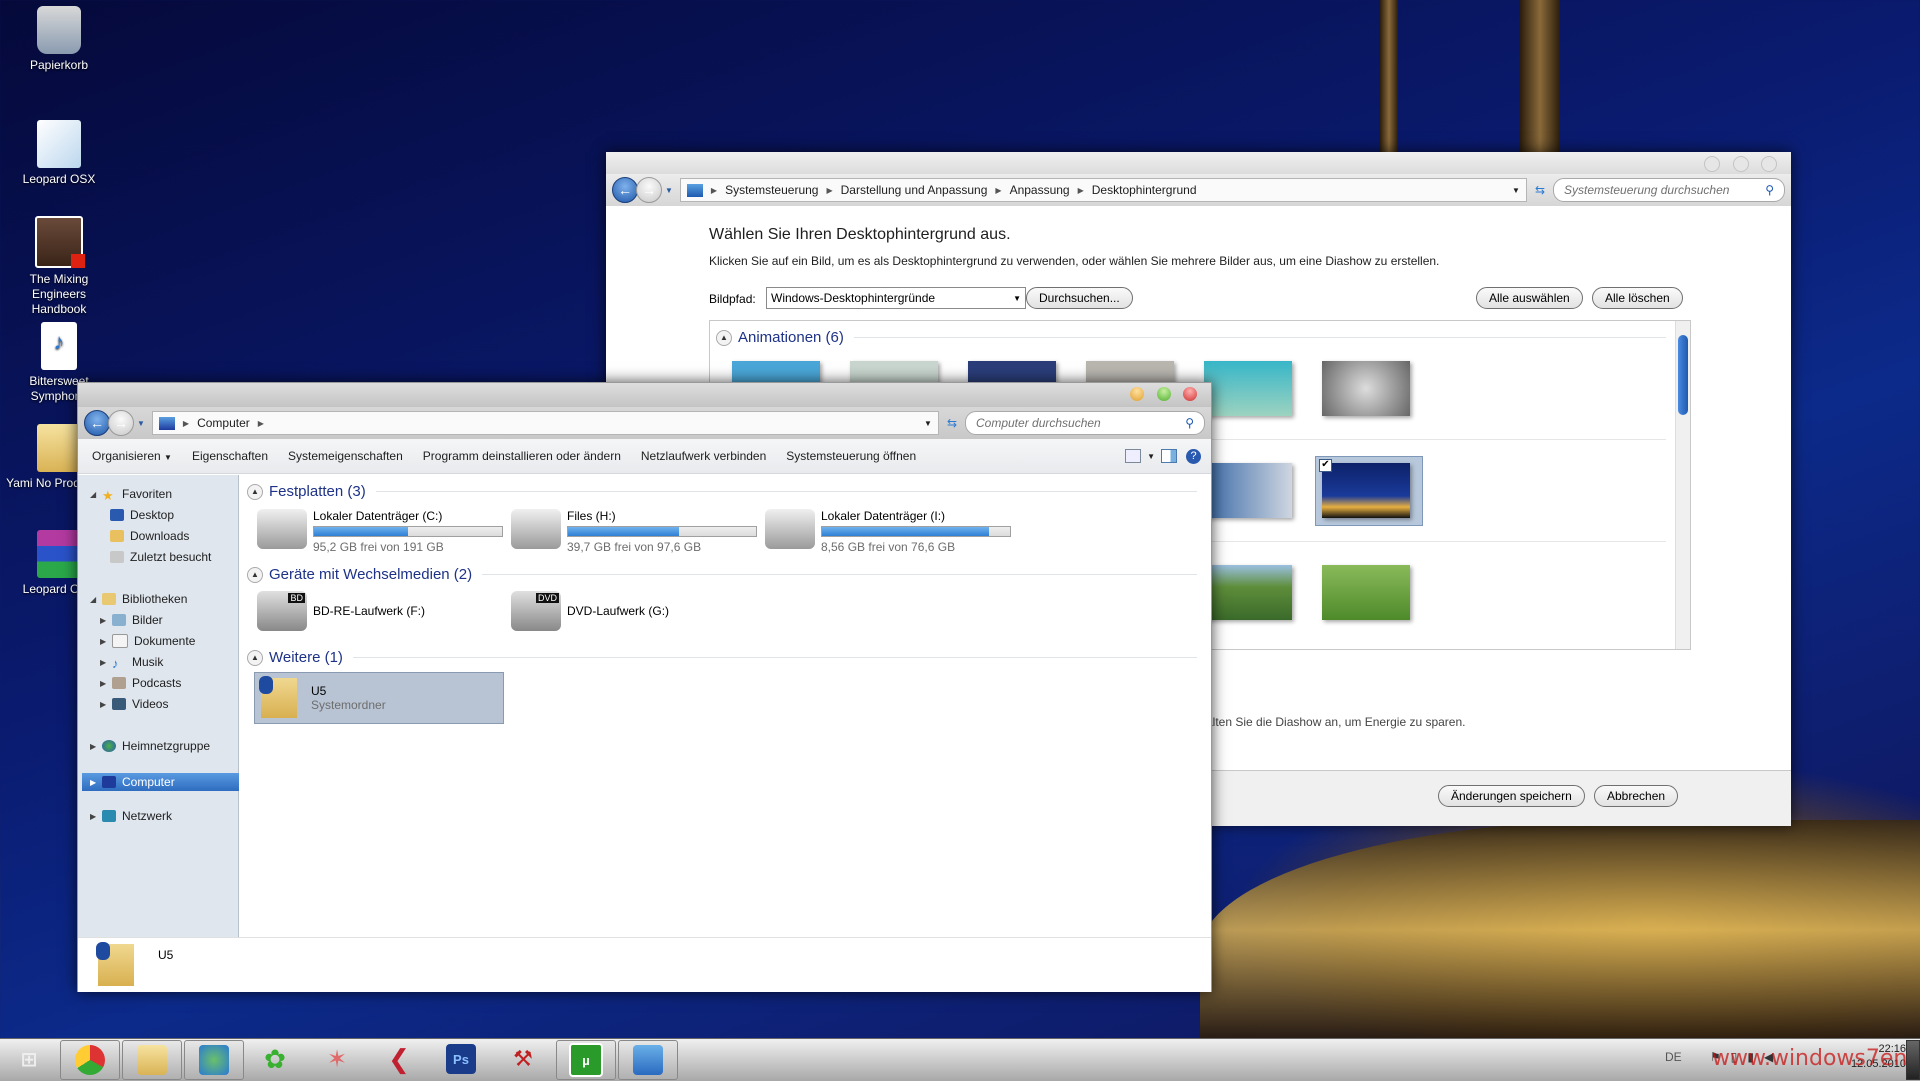 This screenshot has width=1920, height=1081. What do you see at coordinates (1673, 1057) in the screenshot?
I see `language-indicator: DE` at bounding box center [1673, 1057].